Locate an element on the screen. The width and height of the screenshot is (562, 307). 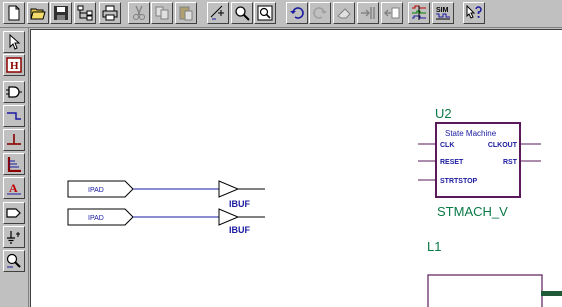
zoom-fit-icon is located at coordinates (265, 13).